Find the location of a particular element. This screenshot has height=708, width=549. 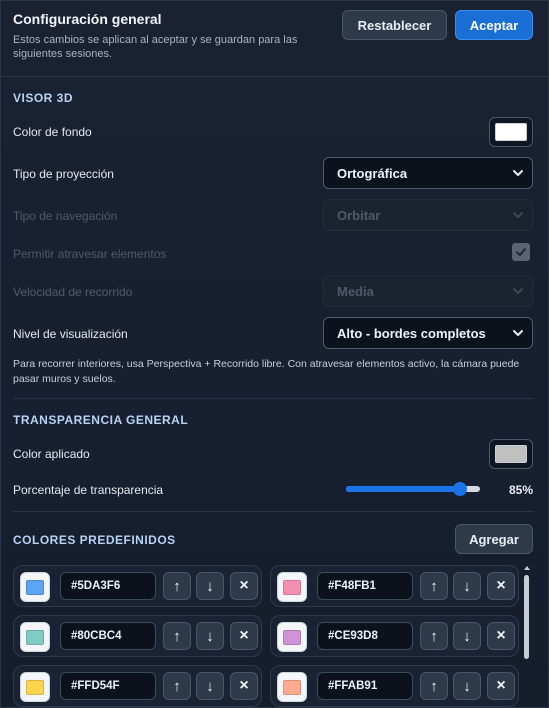

preset-color-card: #CE93D8 ↑ ↓ × is located at coordinates (394, 636).